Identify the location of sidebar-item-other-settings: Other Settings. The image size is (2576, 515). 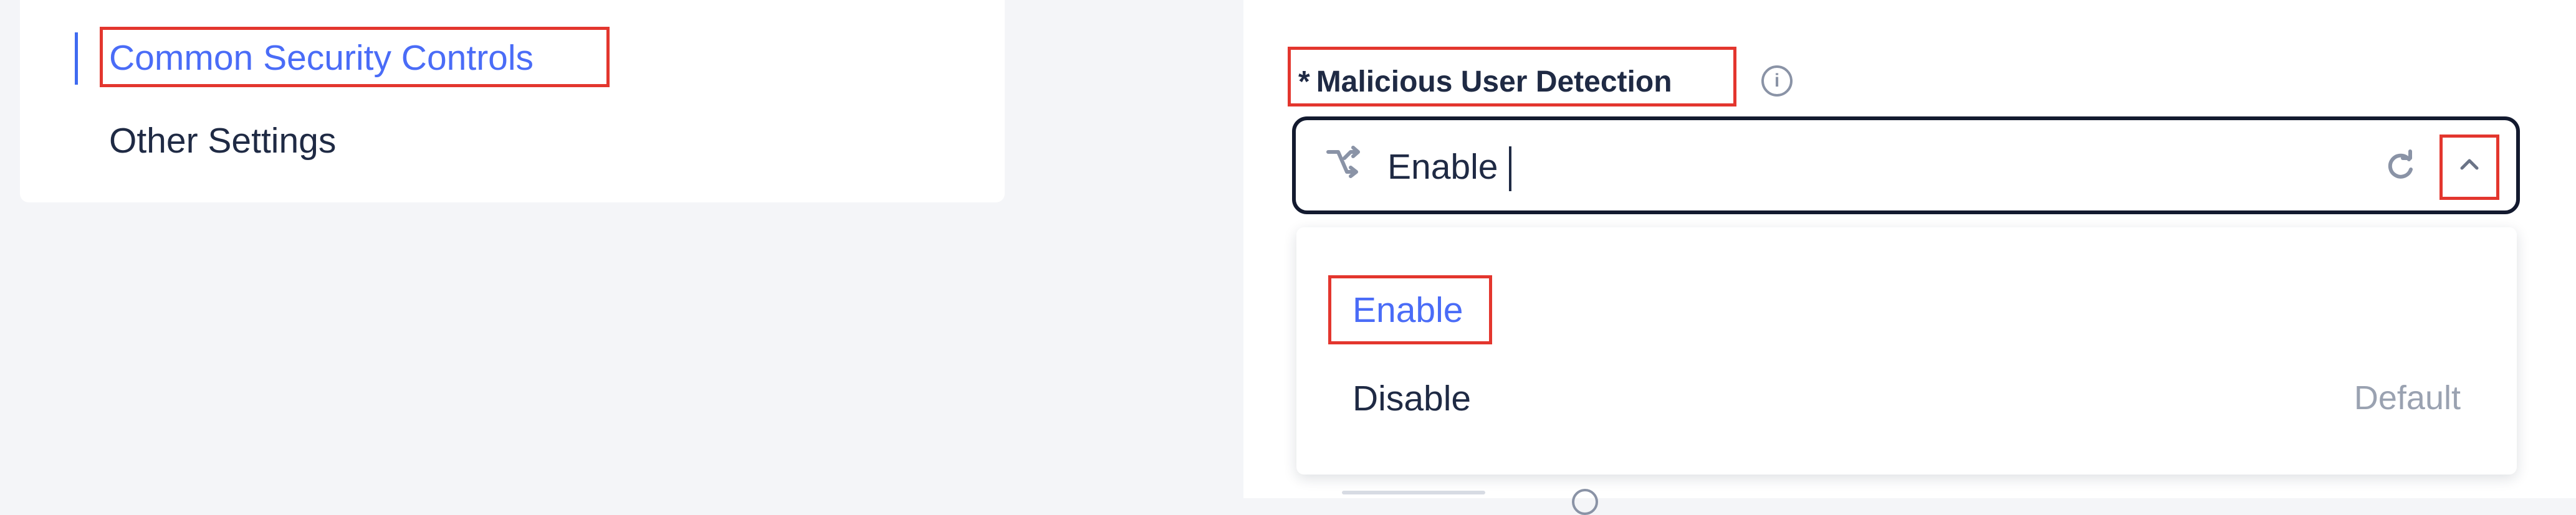
(223, 141).